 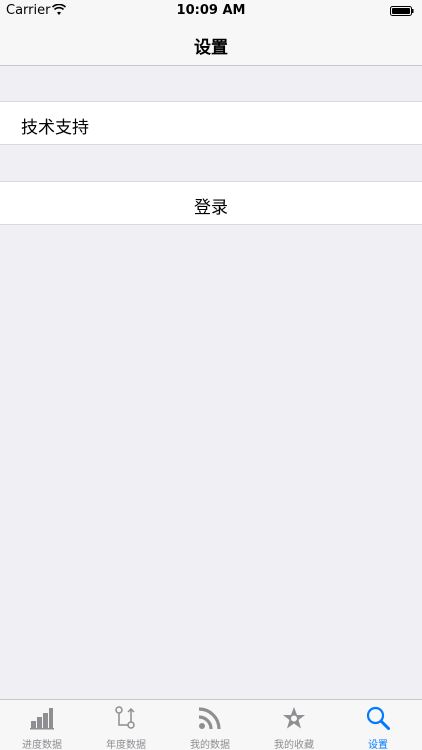 I want to click on tab-my-favorites: 我的收藏, so click(x=294, y=725).